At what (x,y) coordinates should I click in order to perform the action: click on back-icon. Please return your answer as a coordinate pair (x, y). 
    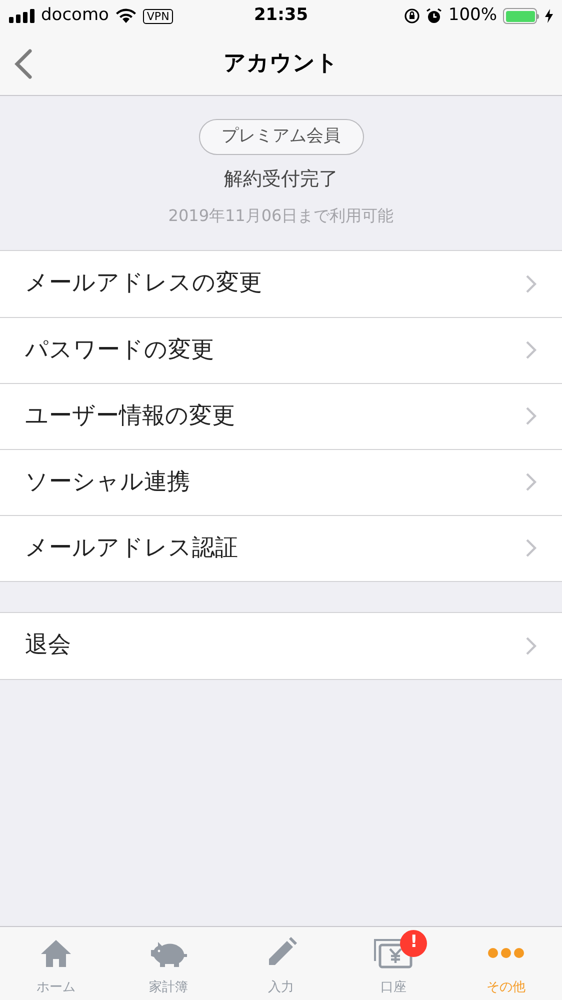
    Looking at the image, I should click on (23, 64).